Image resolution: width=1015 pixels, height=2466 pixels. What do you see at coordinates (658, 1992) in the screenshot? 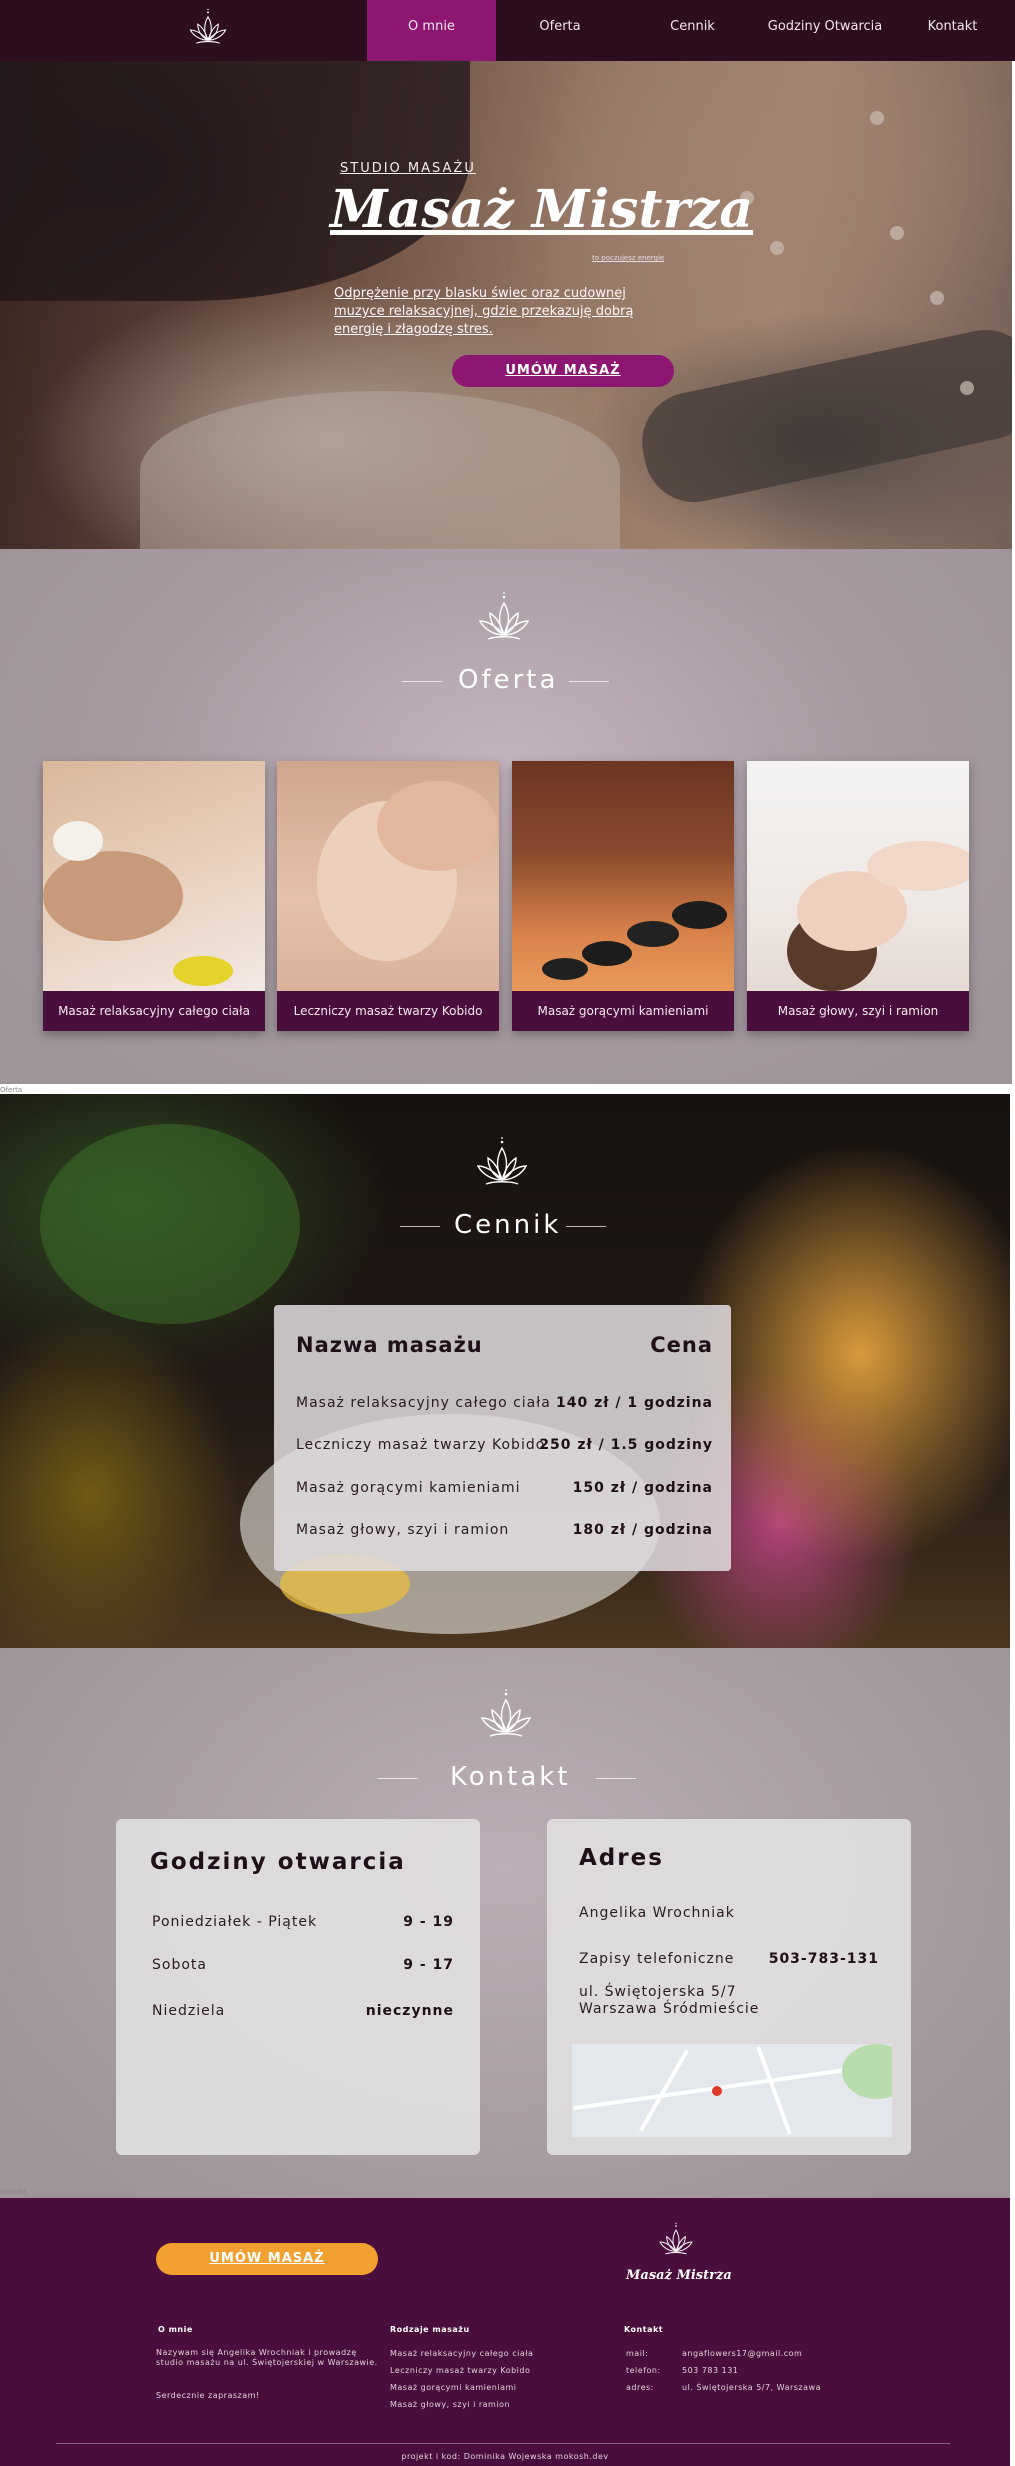
I see `address-street: ul. Świętojerska 5/7` at bounding box center [658, 1992].